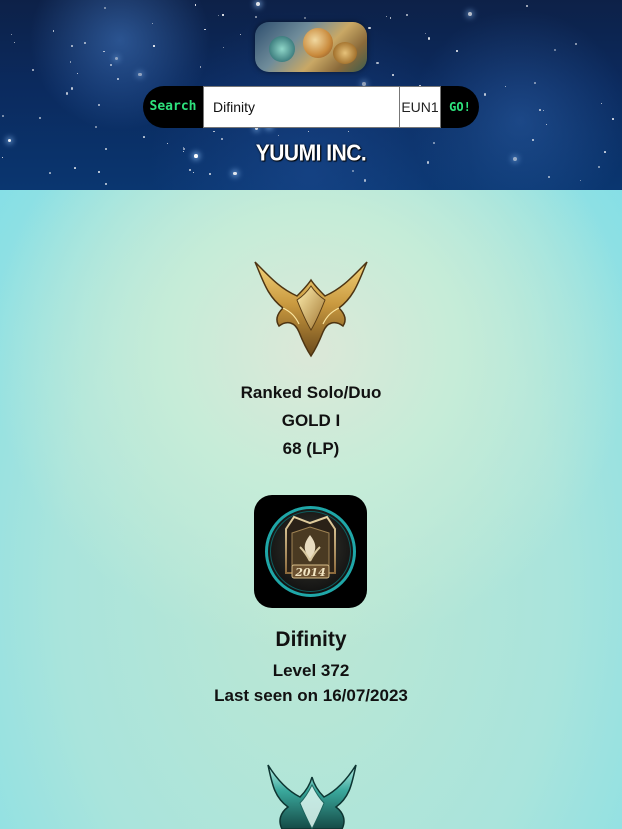  Describe the element at coordinates (345, 53) in the screenshot. I see `logo-art-right` at that location.